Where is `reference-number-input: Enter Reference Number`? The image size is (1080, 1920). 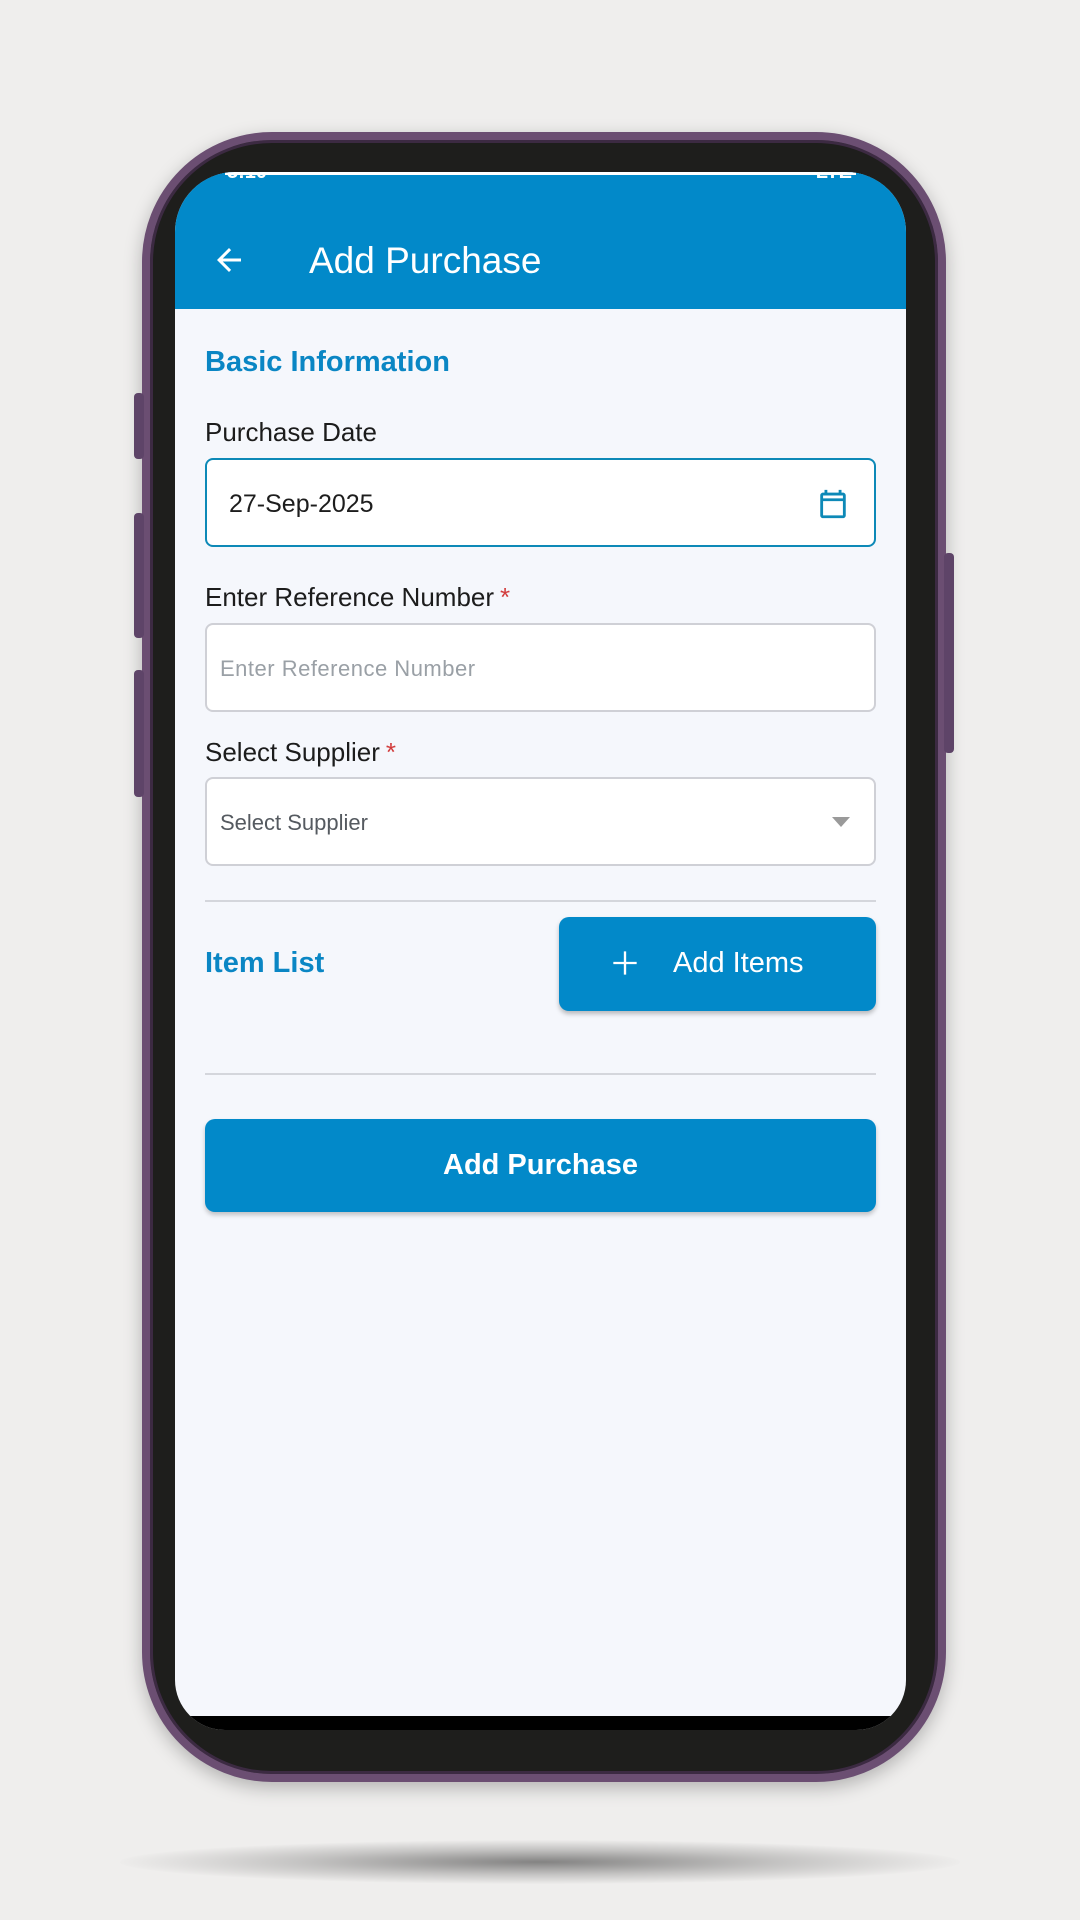
reference-number-input: Enter Reference Number is located at coordinates (540, 667).